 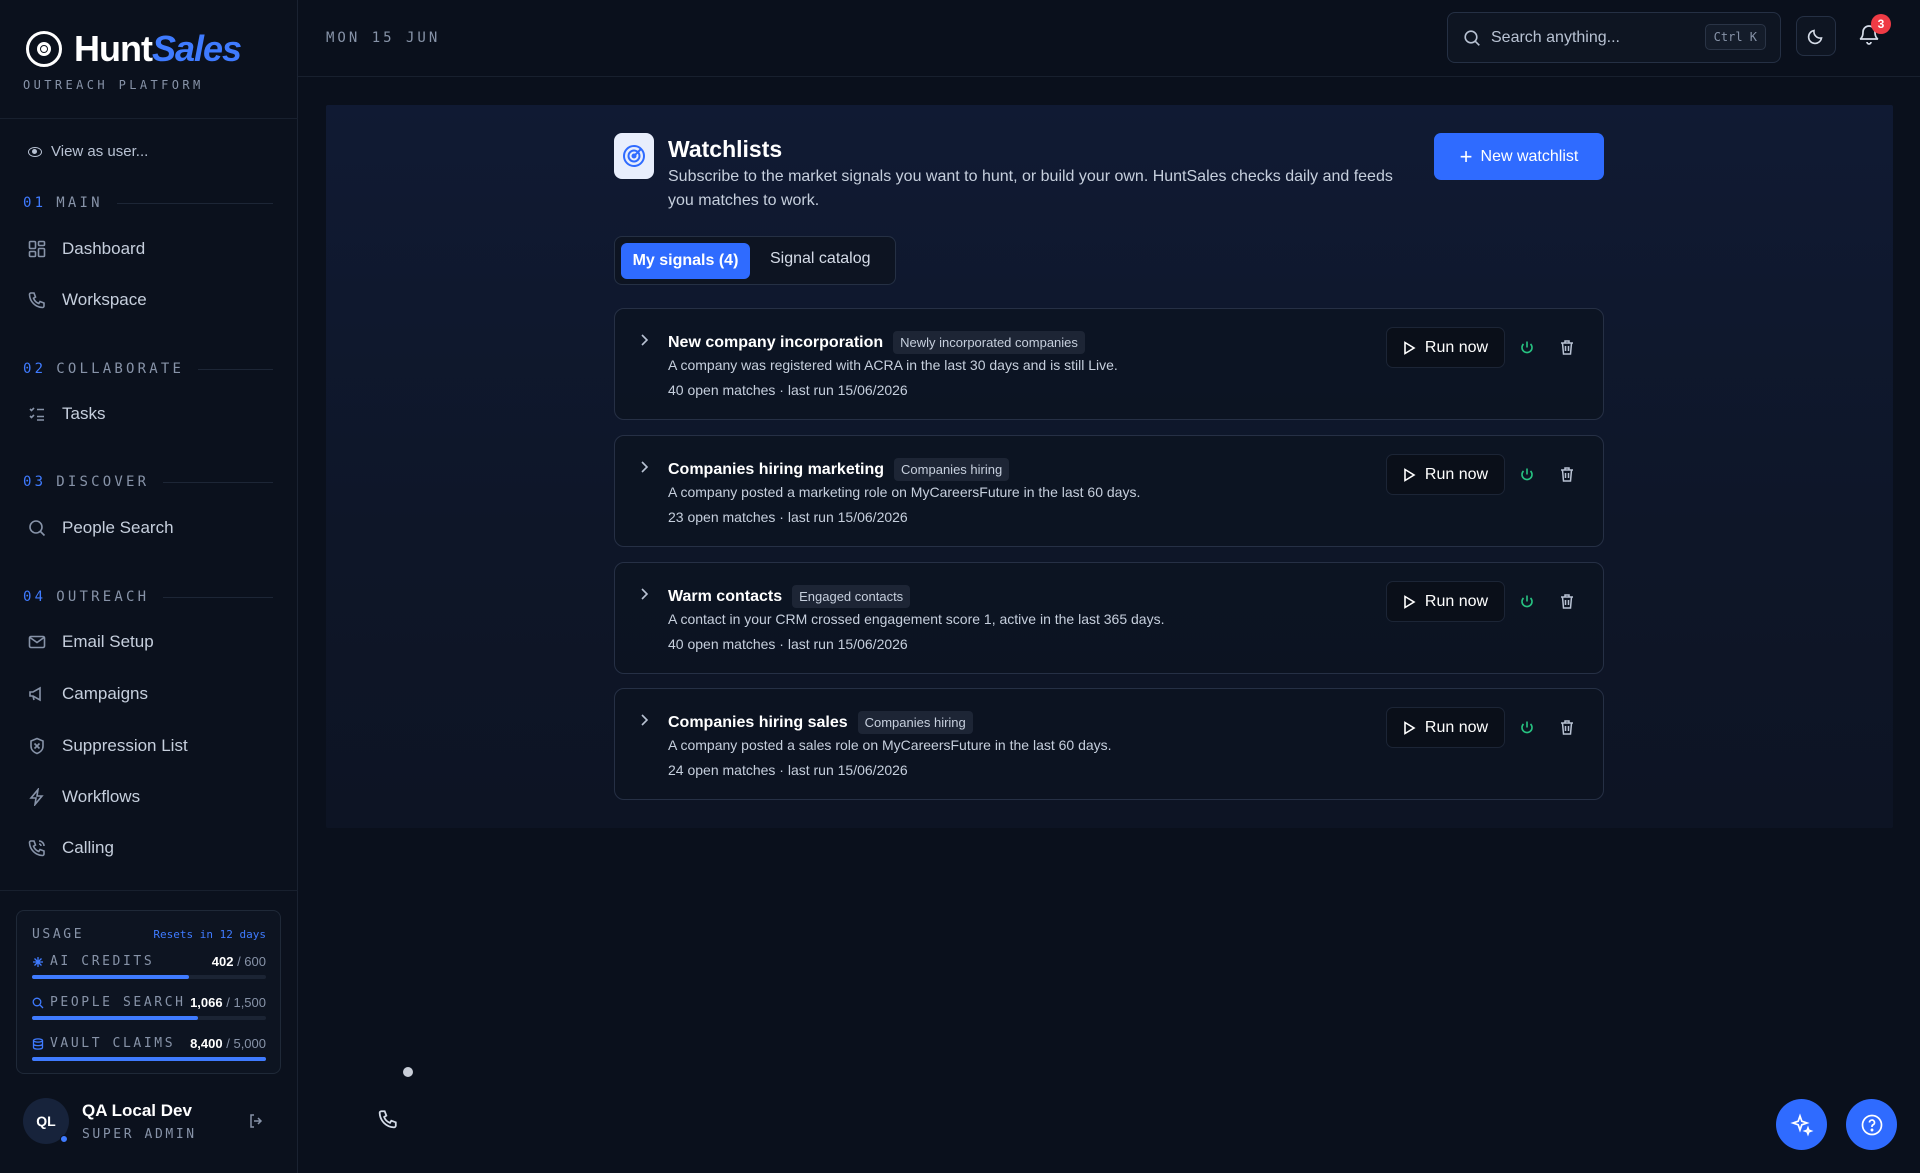 I want to click on help-button, so click(x=1871, y=1124).